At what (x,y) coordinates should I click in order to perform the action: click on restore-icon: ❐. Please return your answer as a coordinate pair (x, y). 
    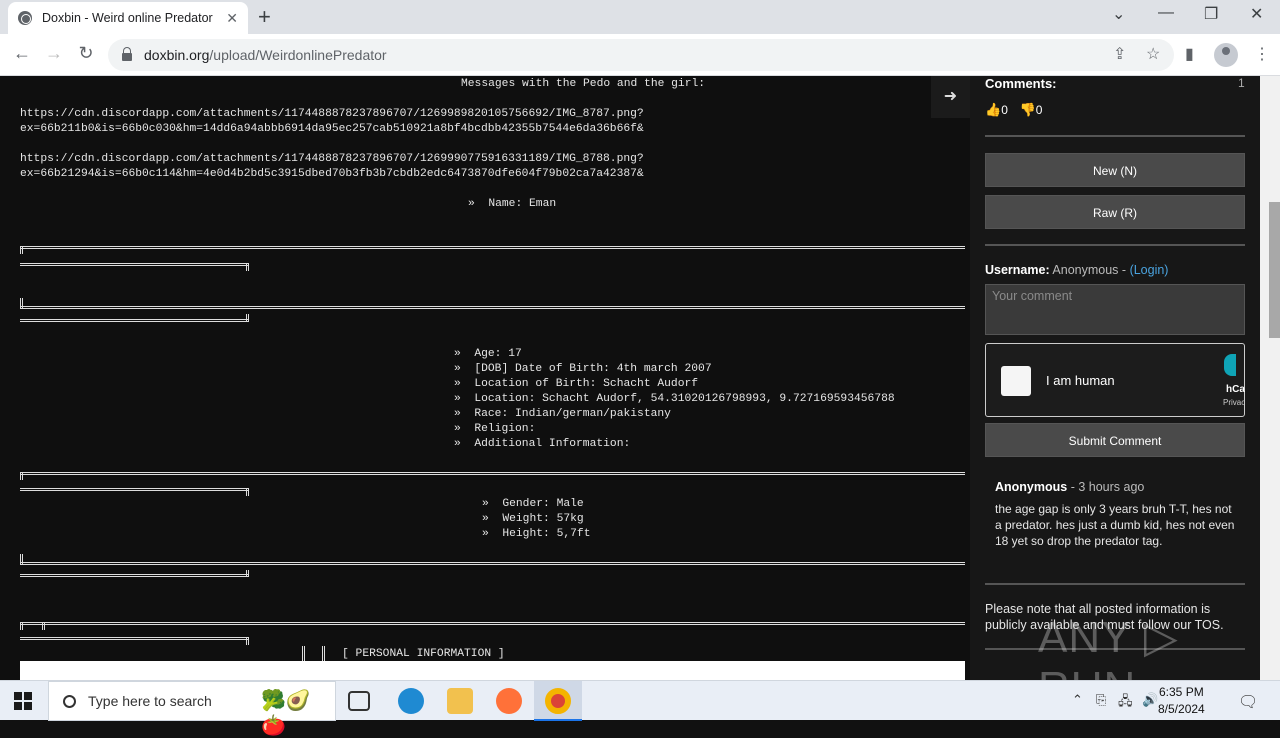
    Looking at the image, I should click on (1211, 14).